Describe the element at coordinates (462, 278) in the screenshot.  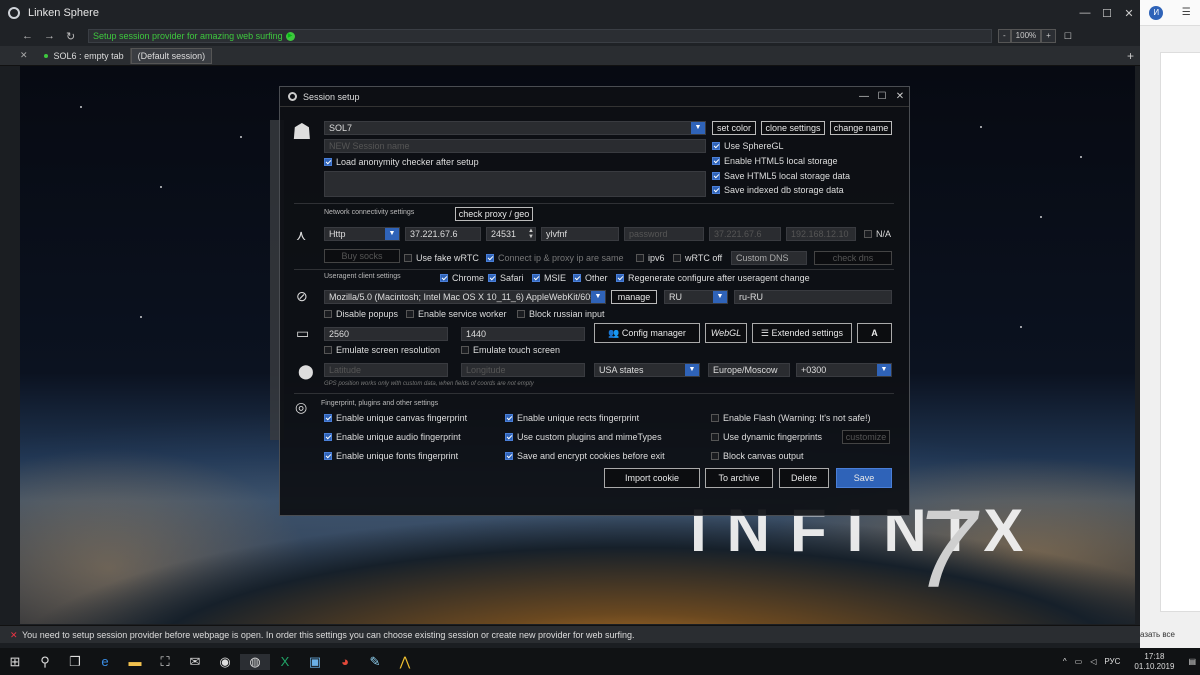
I see `chrome-checkbox: Chrome` at that location.